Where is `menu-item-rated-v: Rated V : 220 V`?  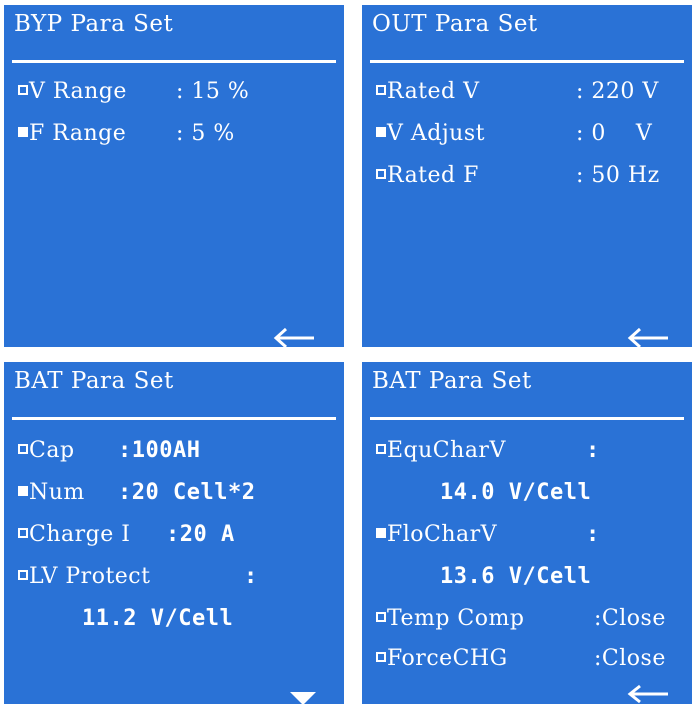
menu-item-rated-v: Rated V : 220 V is located at coordinates (517, 91).